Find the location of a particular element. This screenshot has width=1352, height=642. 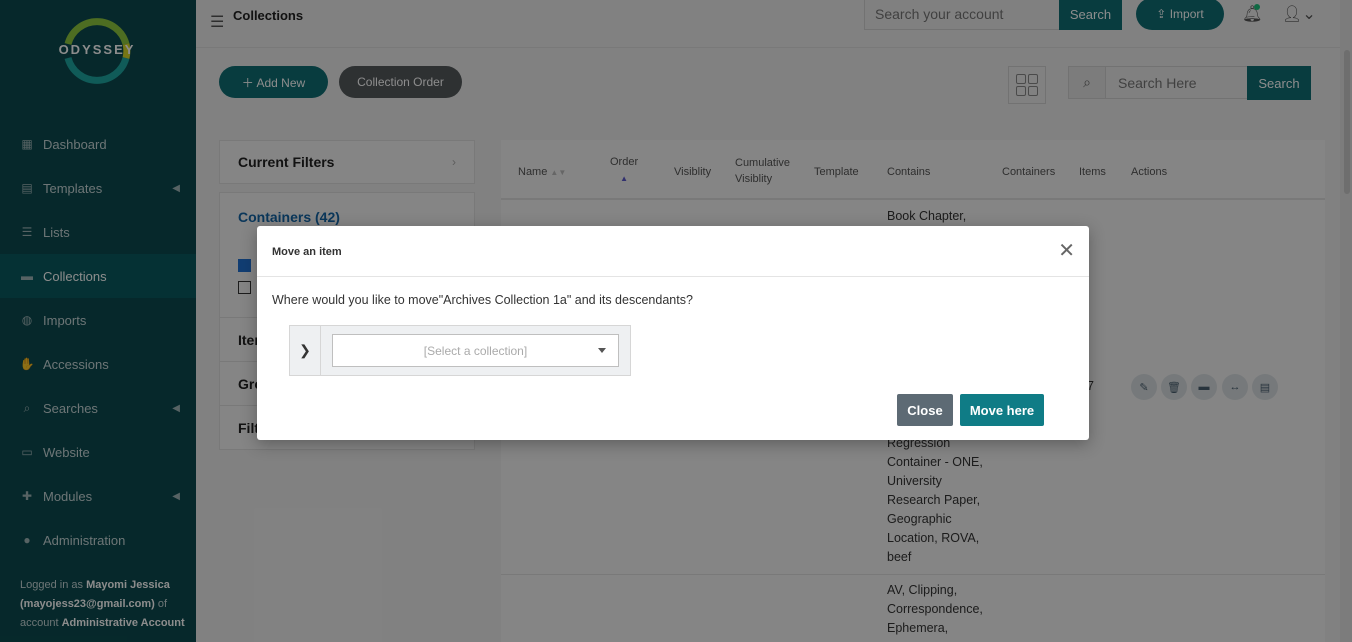

collection-picker: ❯ [Select a collection] is located at coordinates (460, 350).